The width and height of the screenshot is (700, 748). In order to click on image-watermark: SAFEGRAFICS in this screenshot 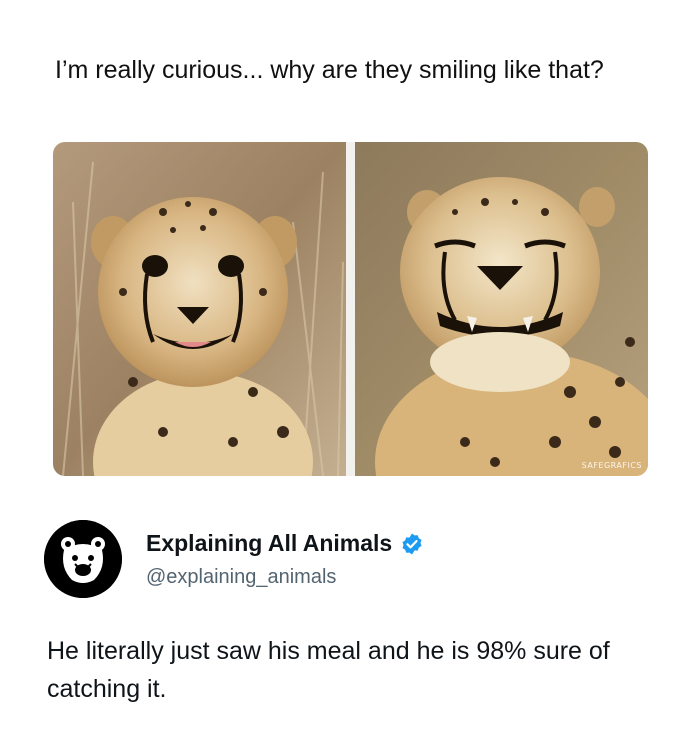, I will do `click(611, 465)`.